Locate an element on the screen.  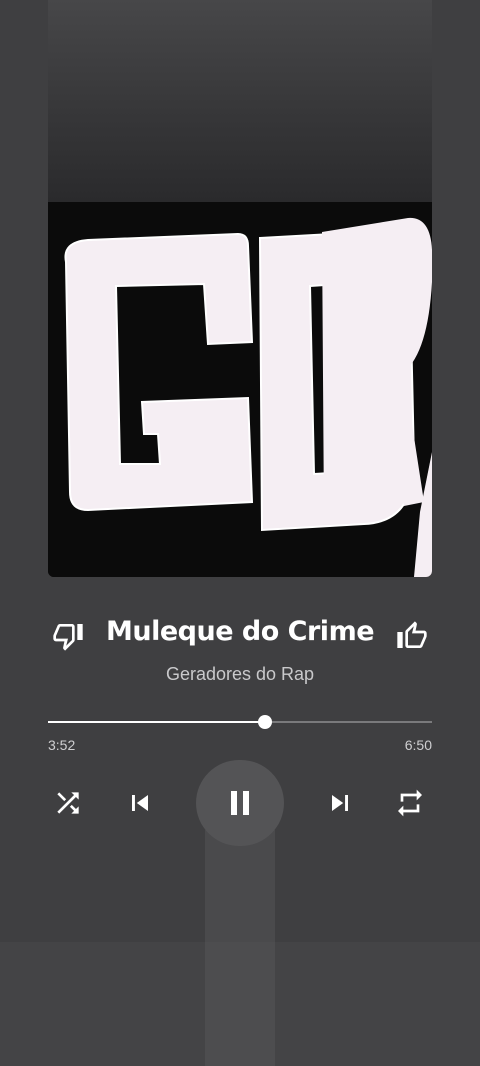
shuffle-icon is located at coordinates (68, 803).